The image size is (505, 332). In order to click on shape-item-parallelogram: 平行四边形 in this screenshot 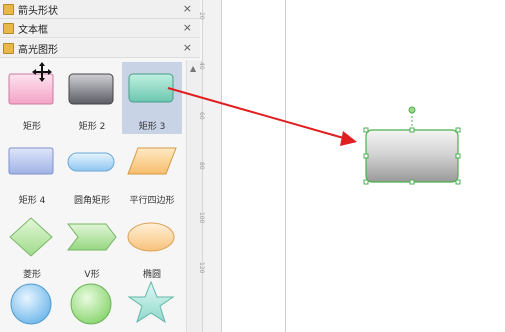, I will do `click(152, 172)`.